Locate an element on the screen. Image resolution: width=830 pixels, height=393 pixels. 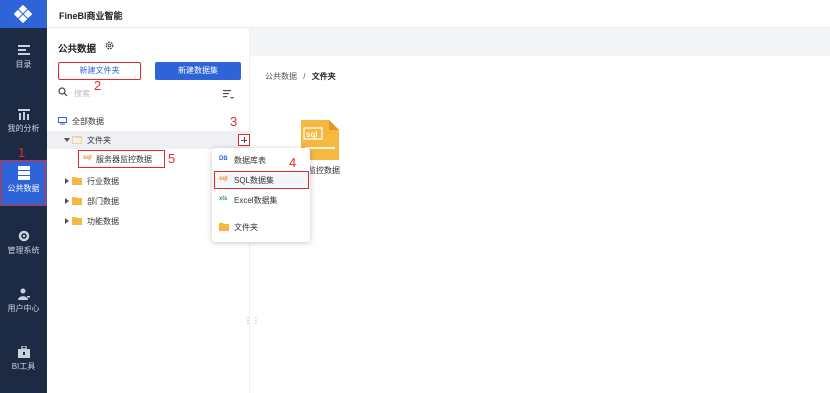
search-placeholder: 搜索 is located at coordinates (82, 93).